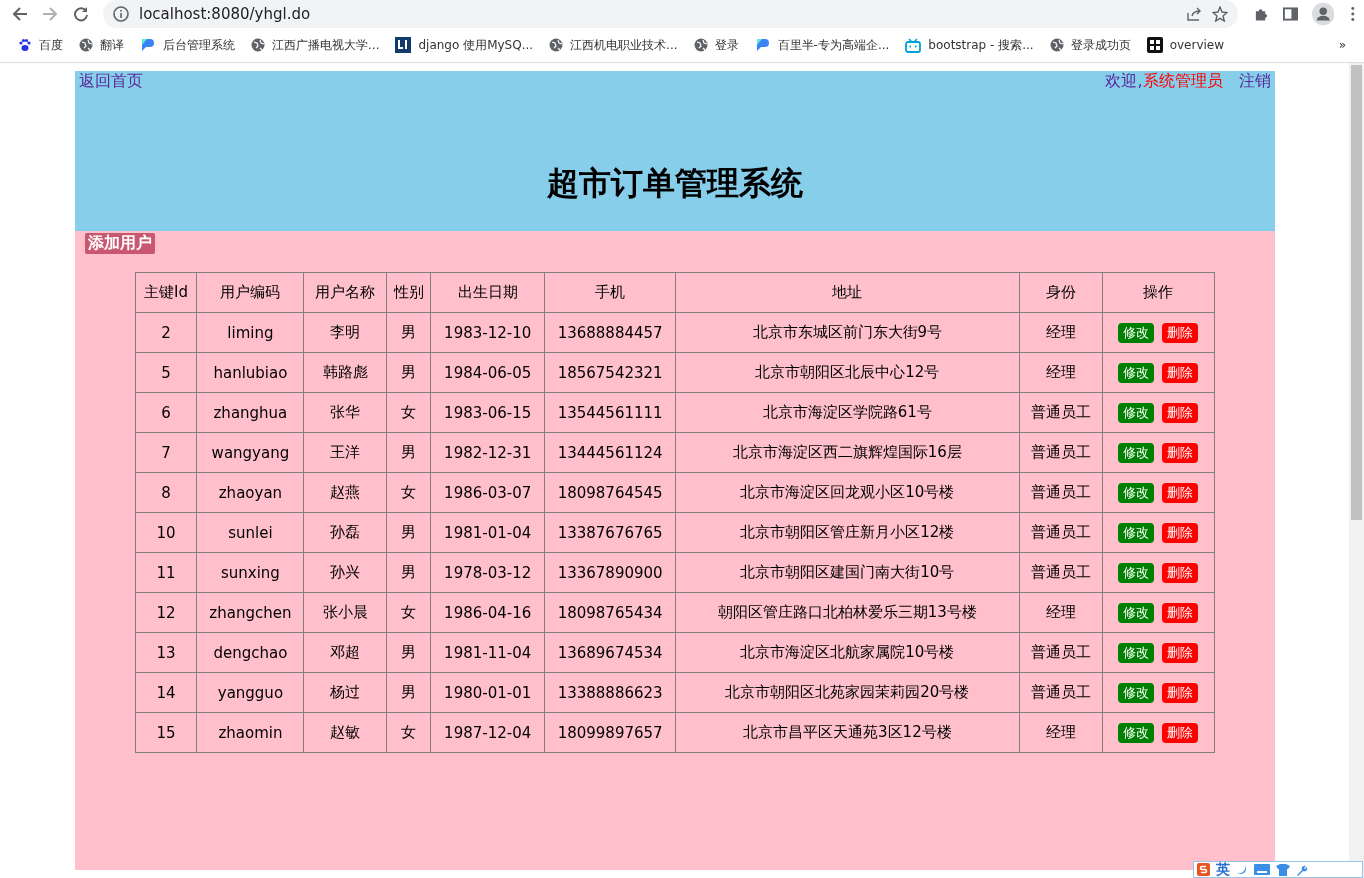 Image resolution: width=1364 pixels, height=878 pixels. What do you see at coordinates (250, 492) in the screenshot?
I see `code-cell: zhaoyan` at bounding box center [250, 492].